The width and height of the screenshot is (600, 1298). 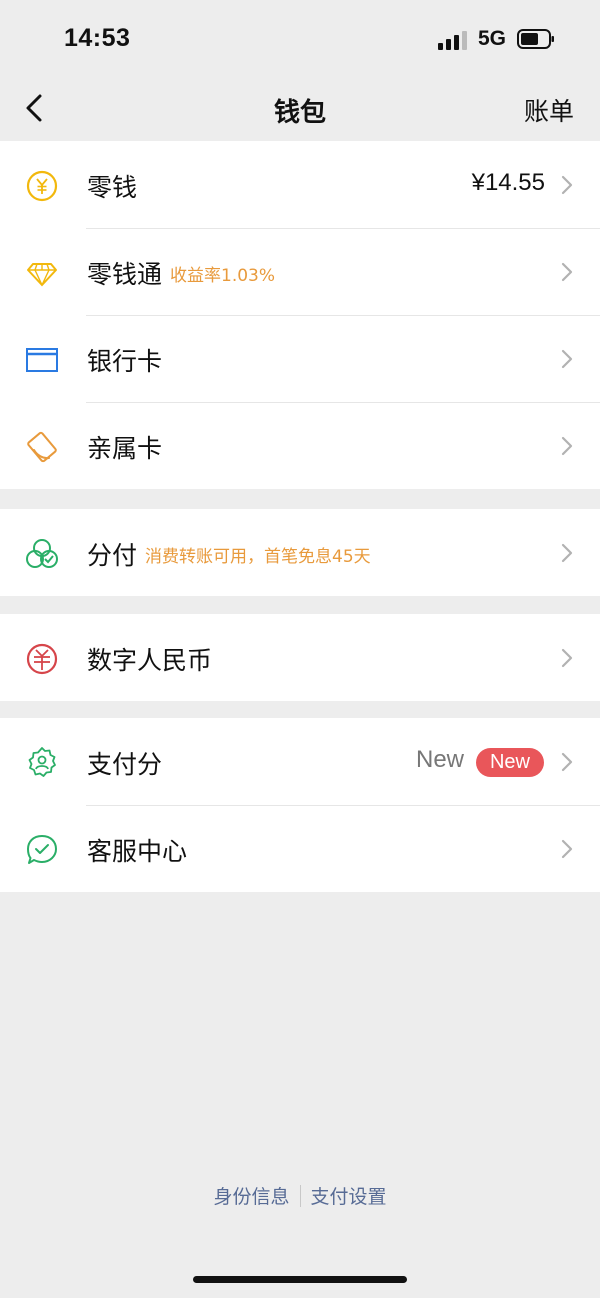 What do you see at coordinates (300, 271) in the screenshot?
I see `list-item-lingqiantong: 零钱通 收益率1.03%` at bounding box center [300, 271].